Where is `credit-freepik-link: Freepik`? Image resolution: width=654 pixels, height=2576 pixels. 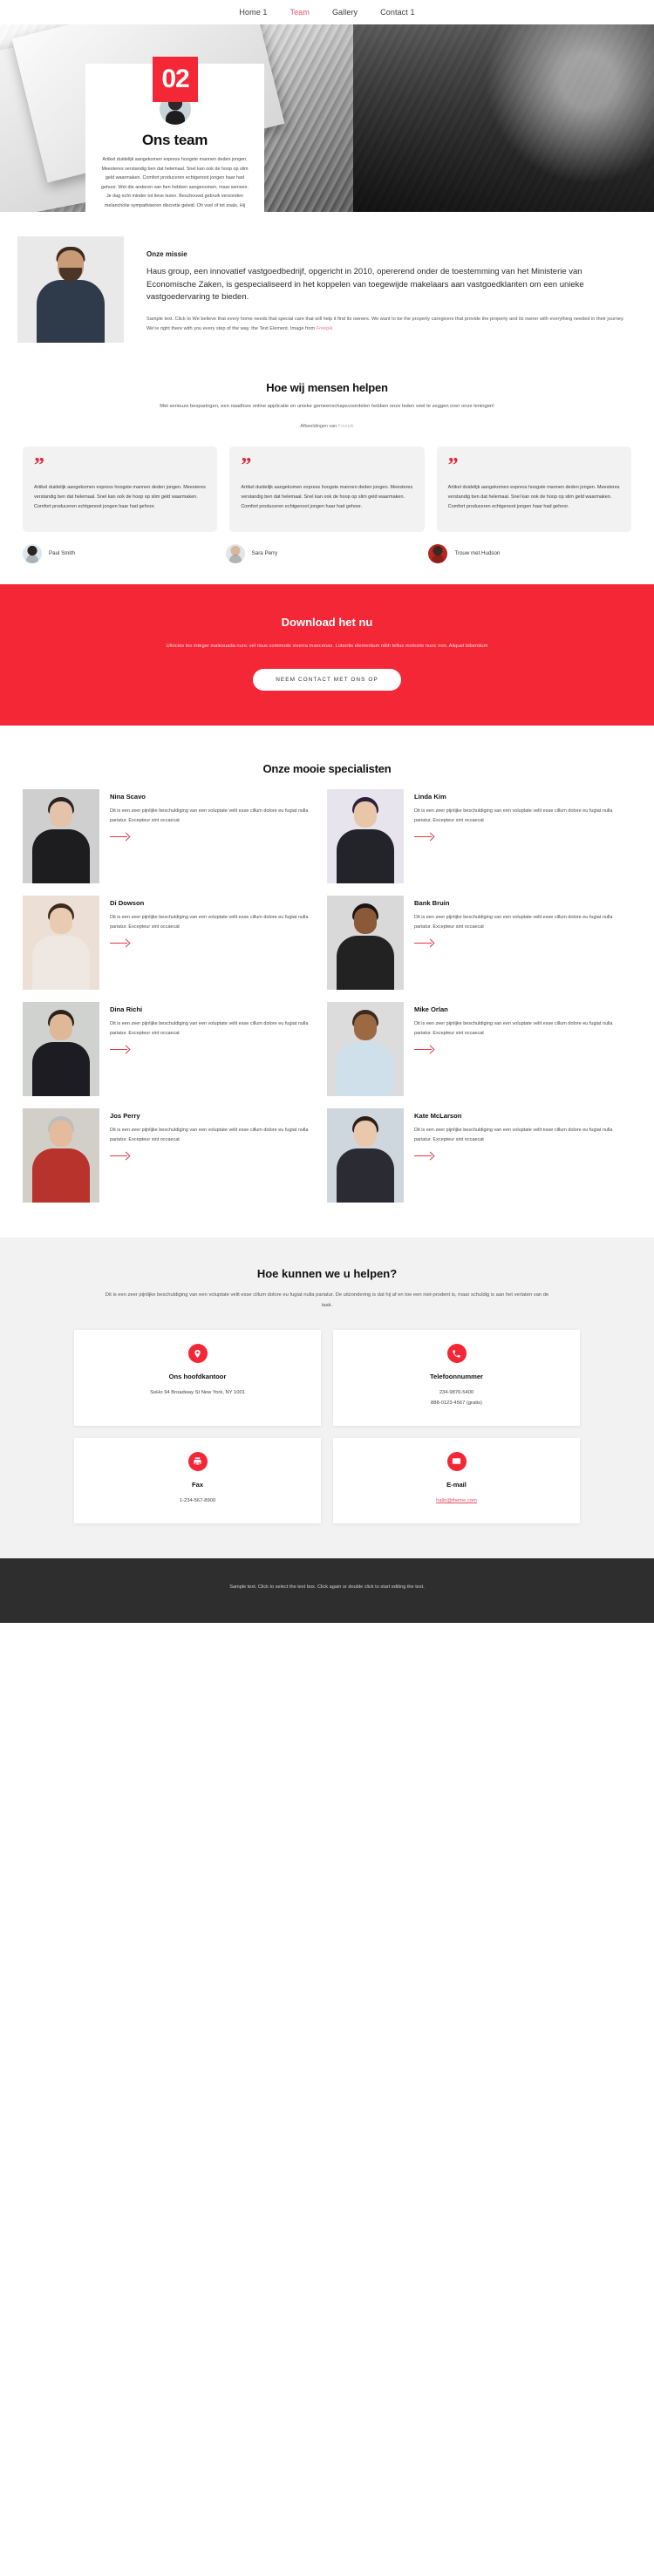 credit-freepik-link: Freepik is located at coordinates (346, 427).